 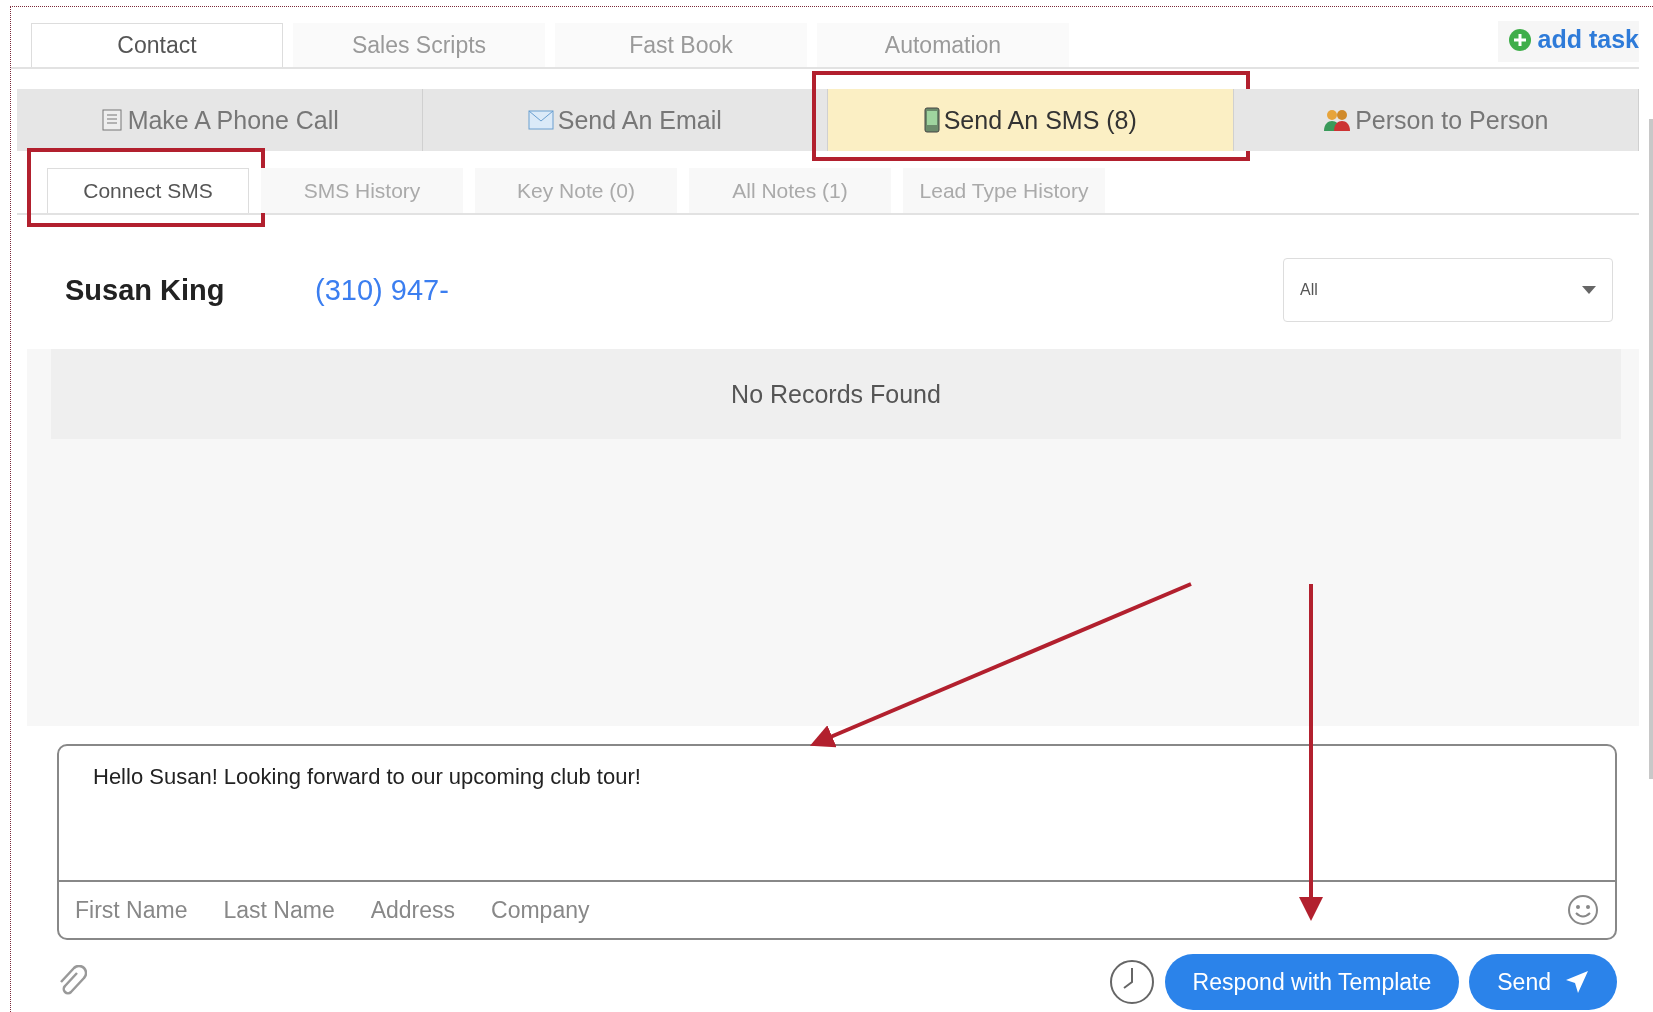 I want to click on contact-name: Susan King, so click(x=145, y=290).